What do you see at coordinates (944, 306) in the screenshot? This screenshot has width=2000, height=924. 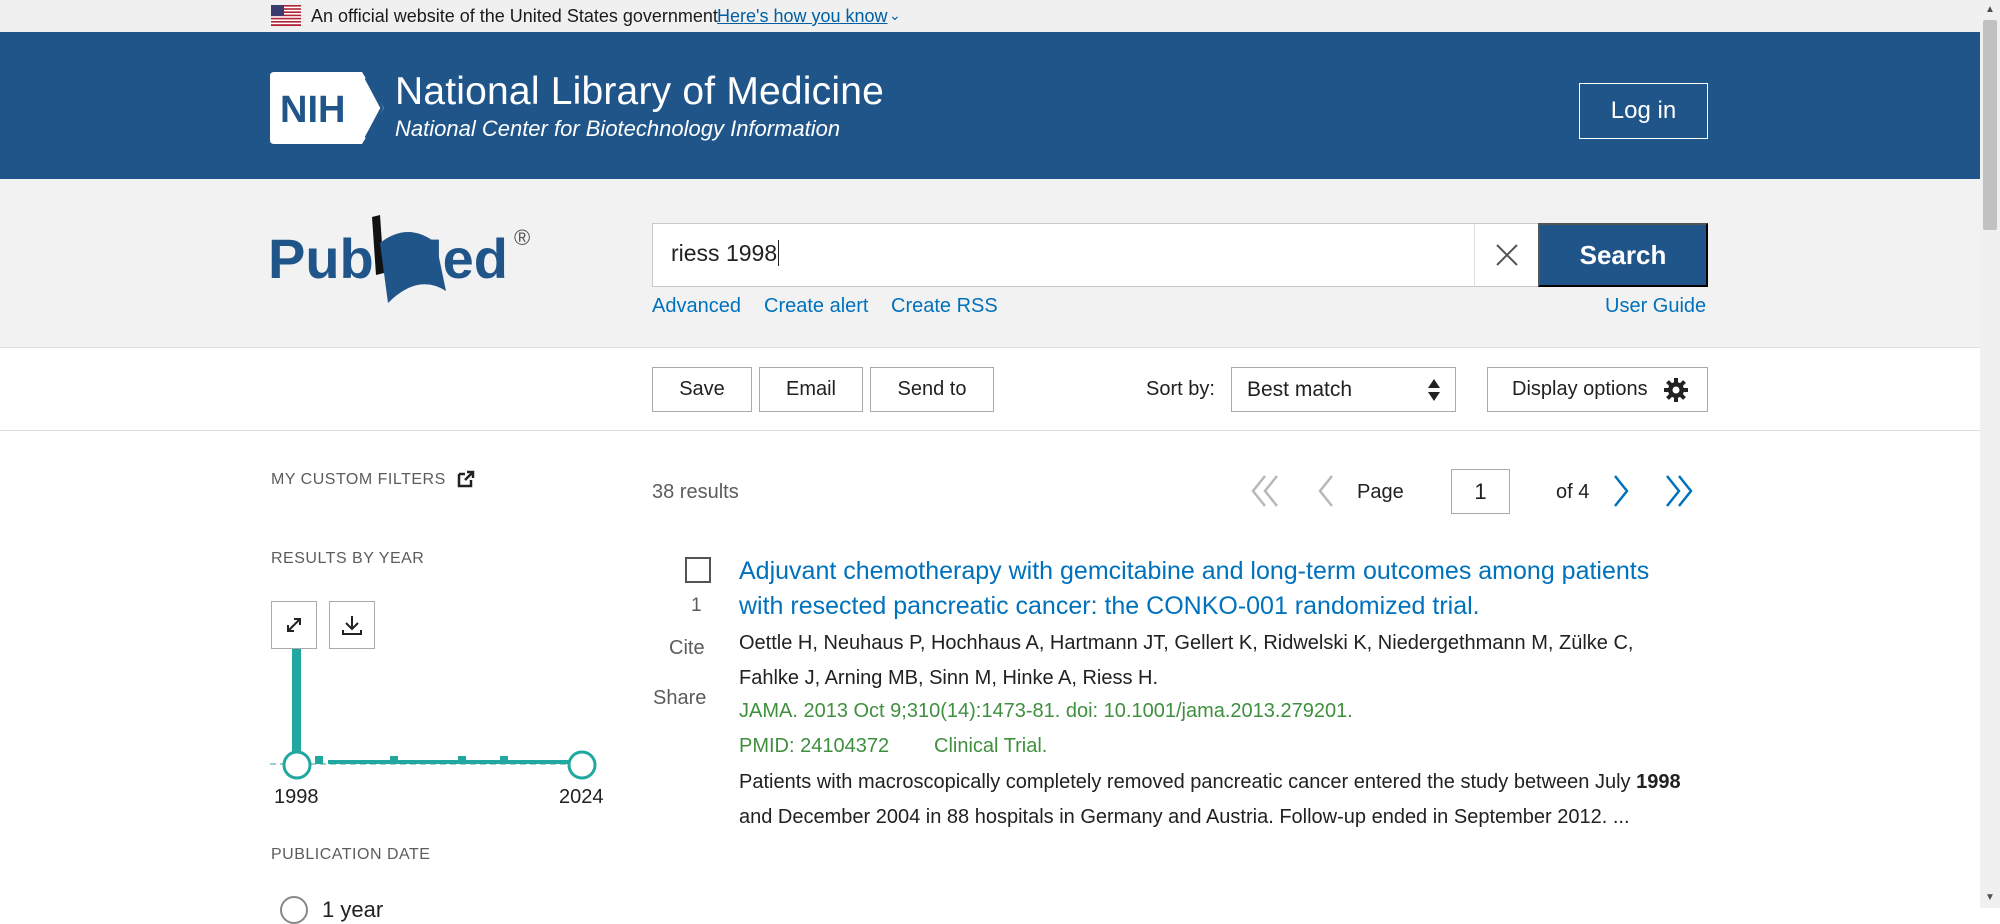 I see `create-rss-link: Create RSS` at bounding box center [944, 306].